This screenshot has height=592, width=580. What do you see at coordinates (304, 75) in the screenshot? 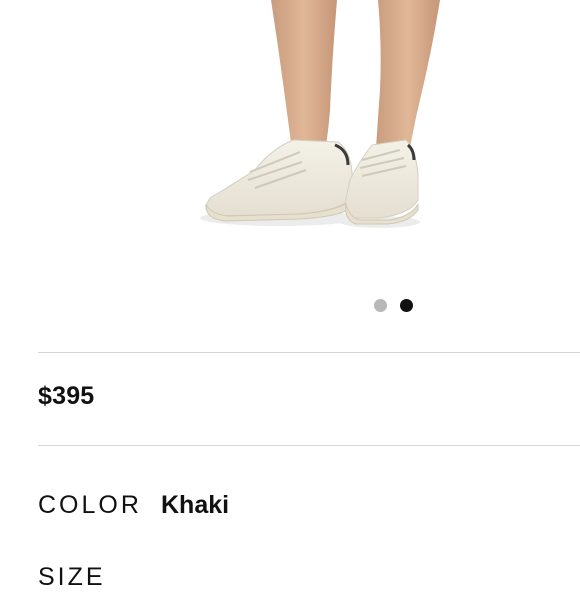
I see `left-leg` at bounding box center [304, 75].